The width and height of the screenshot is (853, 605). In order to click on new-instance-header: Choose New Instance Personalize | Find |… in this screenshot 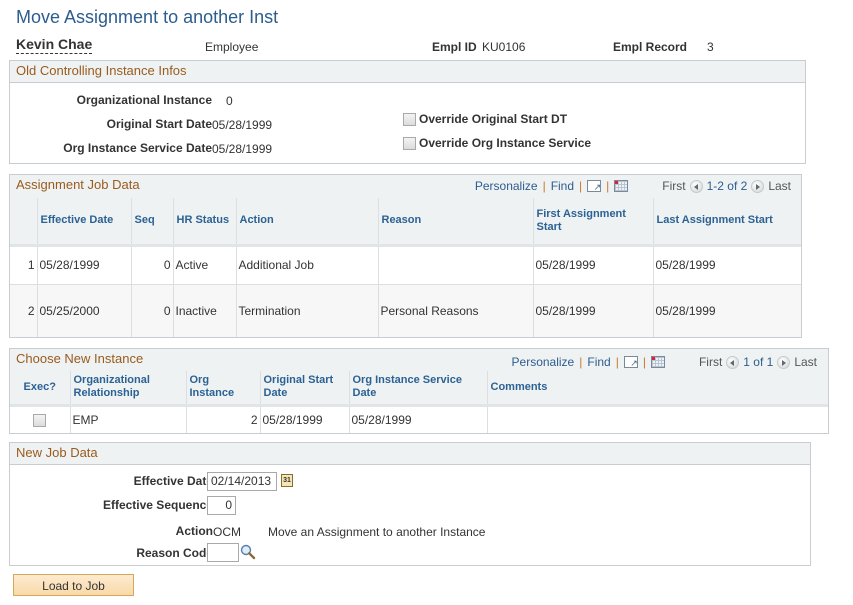, I will do `click(419, 361)`.